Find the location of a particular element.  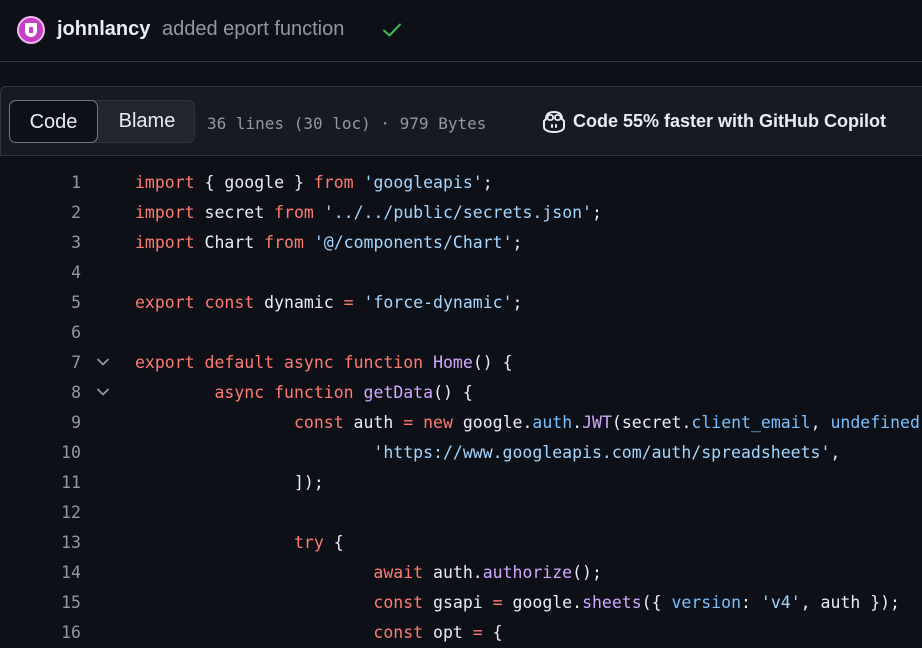

code-token: ]); is located at coordinates (308, 482).